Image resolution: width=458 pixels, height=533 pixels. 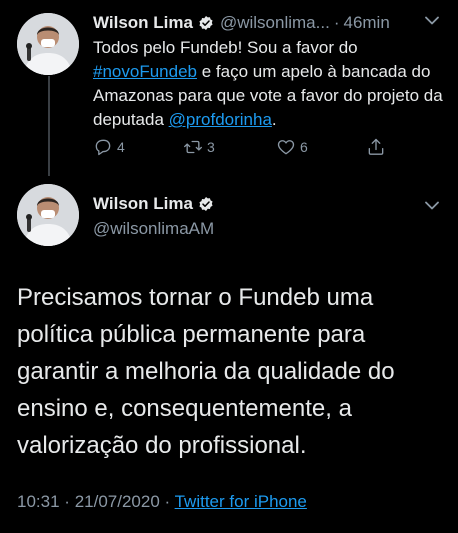 What do you see at coordinates (38, 501) in the screenshot?
I see `tweet-time: 10:31` at bounding box center [38, 501].